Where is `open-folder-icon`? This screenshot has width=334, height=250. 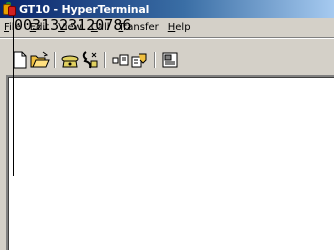 open-folder-icon is located at coordinates (40, 59).